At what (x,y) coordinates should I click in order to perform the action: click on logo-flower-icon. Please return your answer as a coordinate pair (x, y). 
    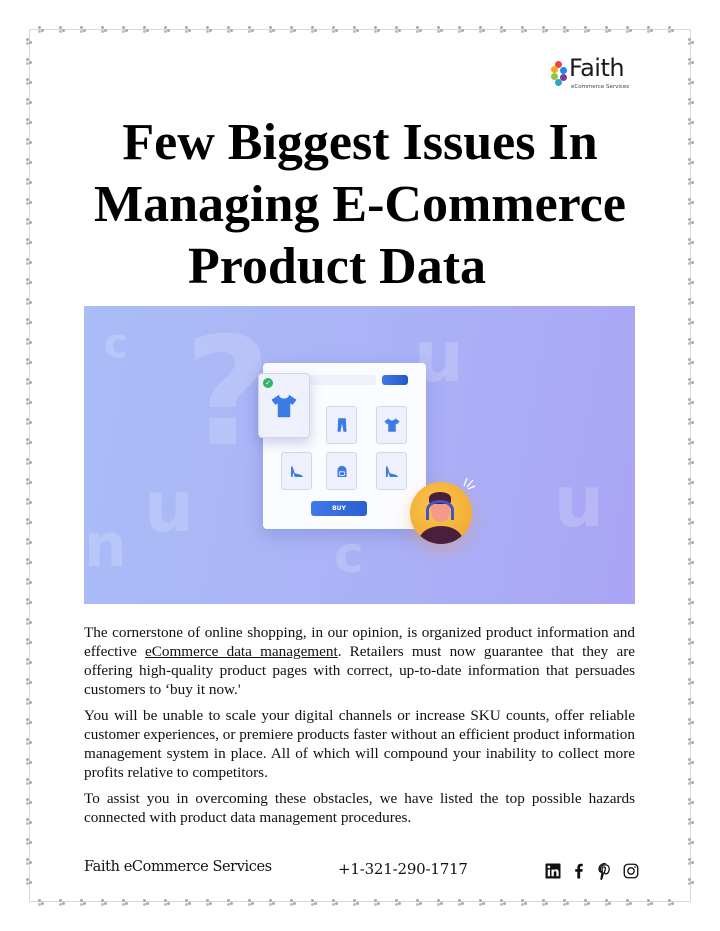
    Looking at the image, I should click on (559, 74).